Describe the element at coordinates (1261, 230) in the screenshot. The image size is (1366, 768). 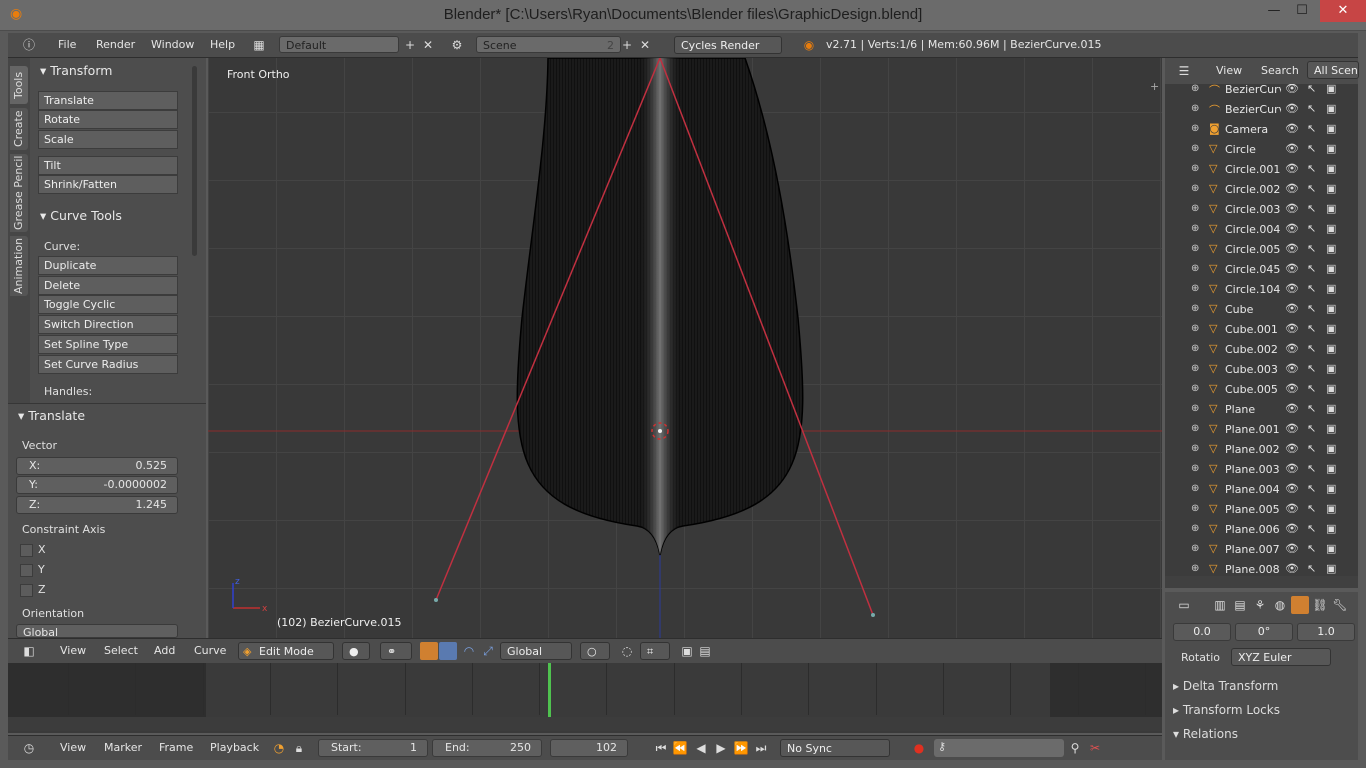
I see `outliner-item: ⊕ ▽ Circle.004 👁︎ ↖ ▣` at that location.